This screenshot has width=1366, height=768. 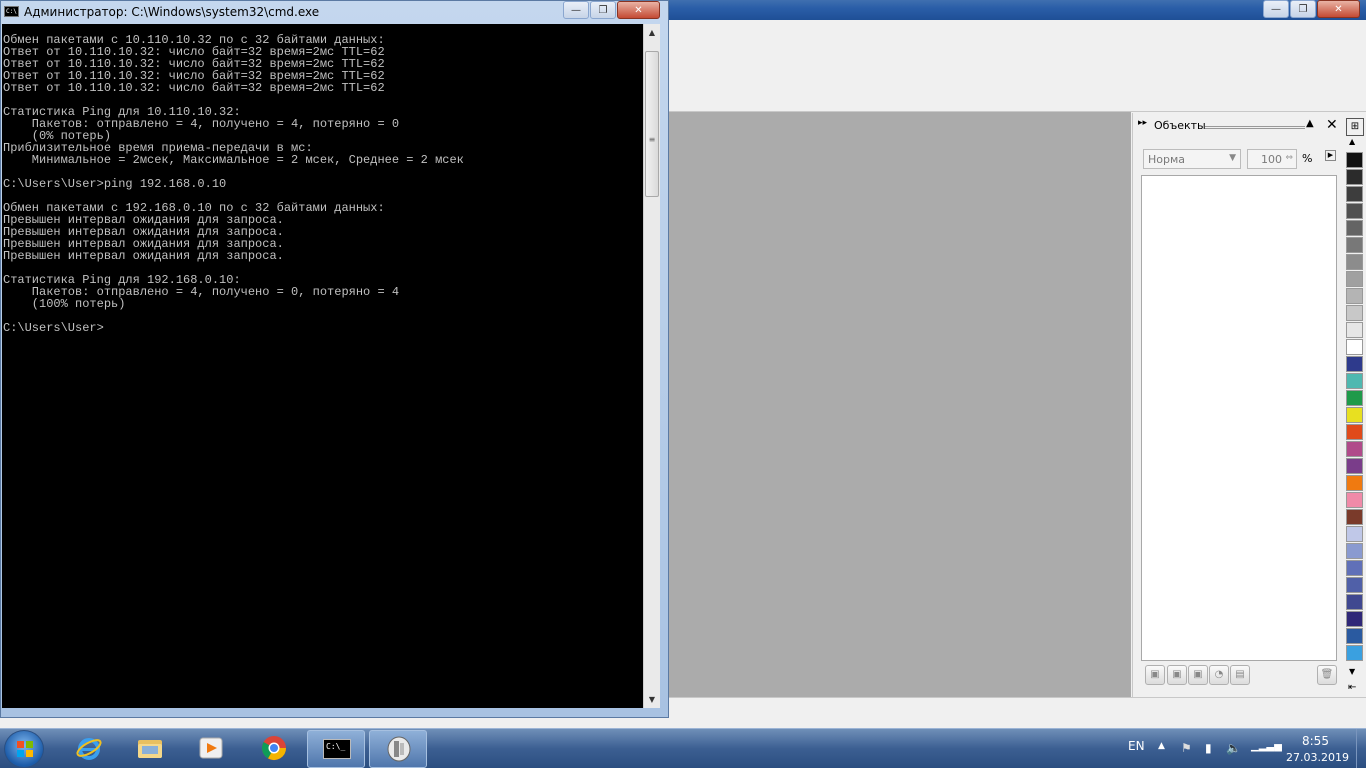 What do you see at coordinates (1315, 741) in the screenshot?
I see `clock-time: 8:55` at bounding box center [1315, 741].